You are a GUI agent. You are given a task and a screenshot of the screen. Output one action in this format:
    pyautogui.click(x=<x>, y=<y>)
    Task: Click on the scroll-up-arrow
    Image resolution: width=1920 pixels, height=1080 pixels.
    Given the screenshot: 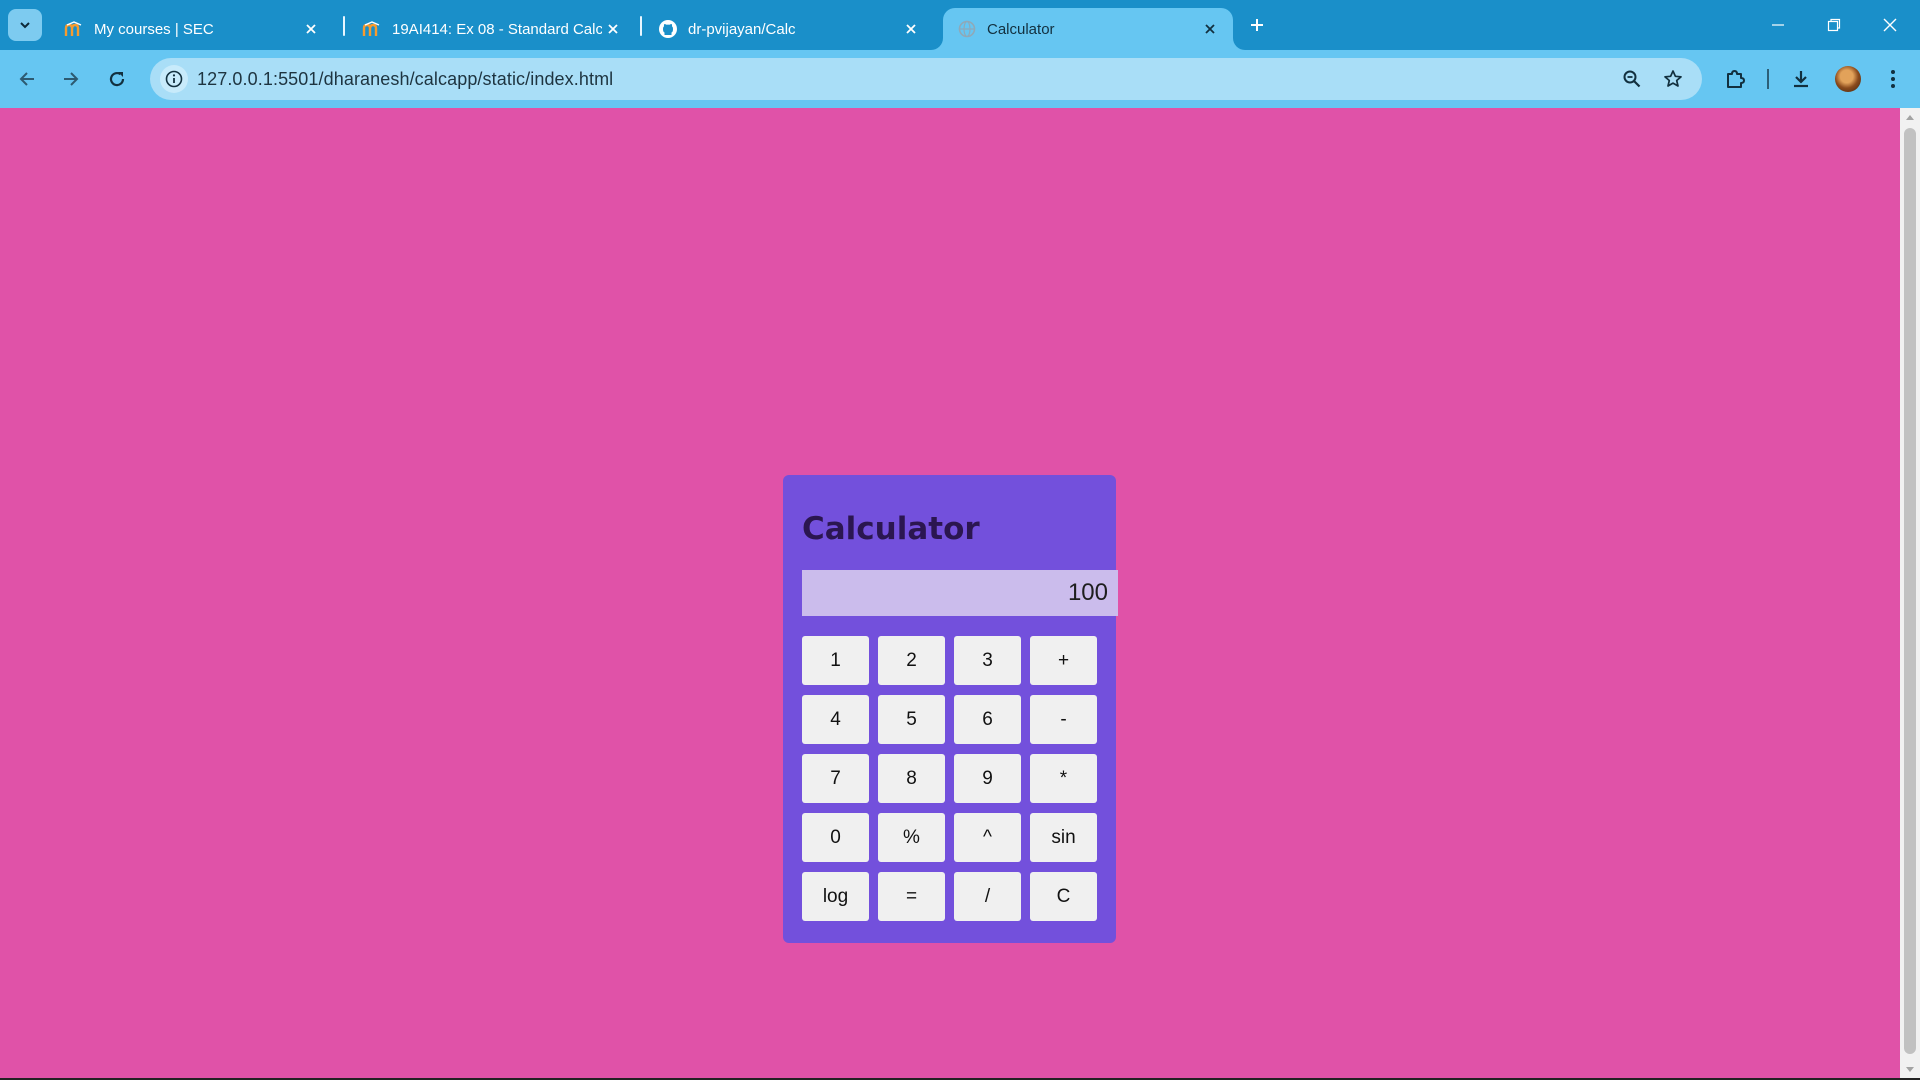 What is the action you would take?
    pyautogui.click(x=1910, y=116)
    